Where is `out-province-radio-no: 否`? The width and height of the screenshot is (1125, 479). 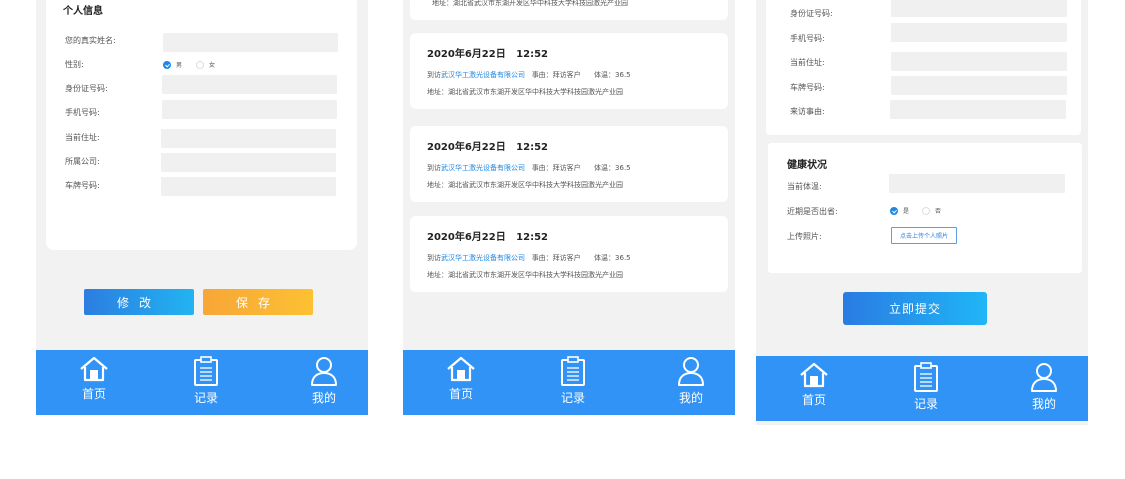
out-province-radio-no: 否 is located at coordinates (931, 210).